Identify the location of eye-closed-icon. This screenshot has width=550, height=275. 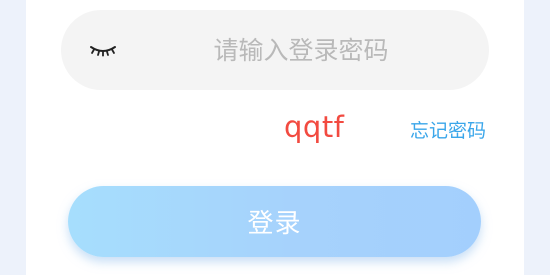
(103, 50).